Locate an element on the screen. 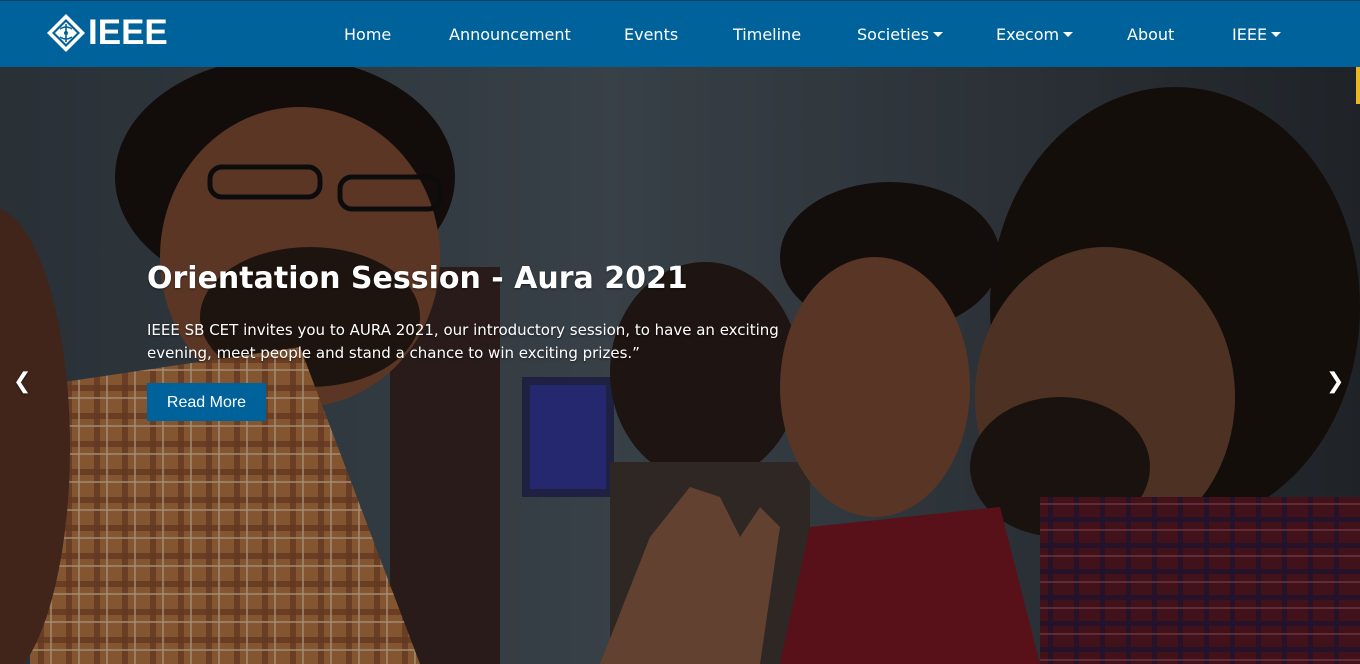  next-slide-icon: ❯ is located at coordinates (1335, 382).